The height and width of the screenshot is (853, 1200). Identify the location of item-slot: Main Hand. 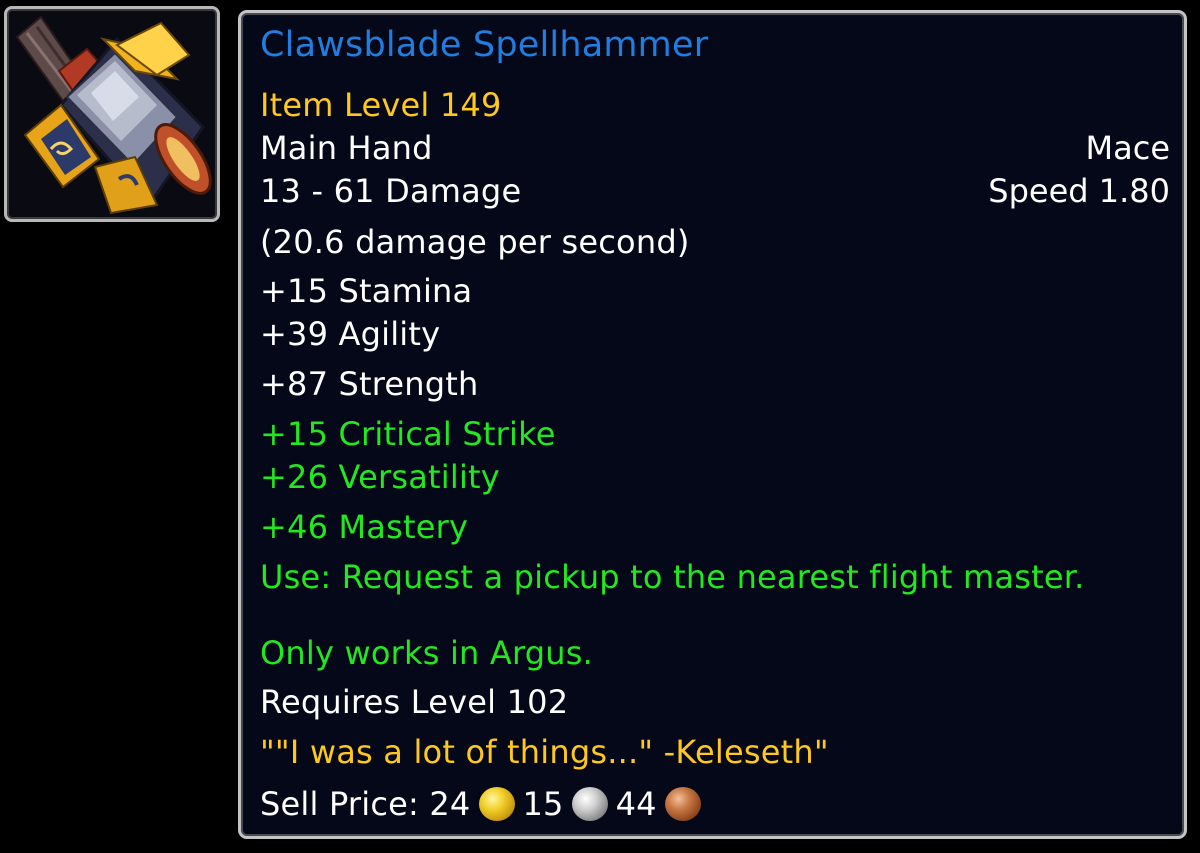
(346, 148).